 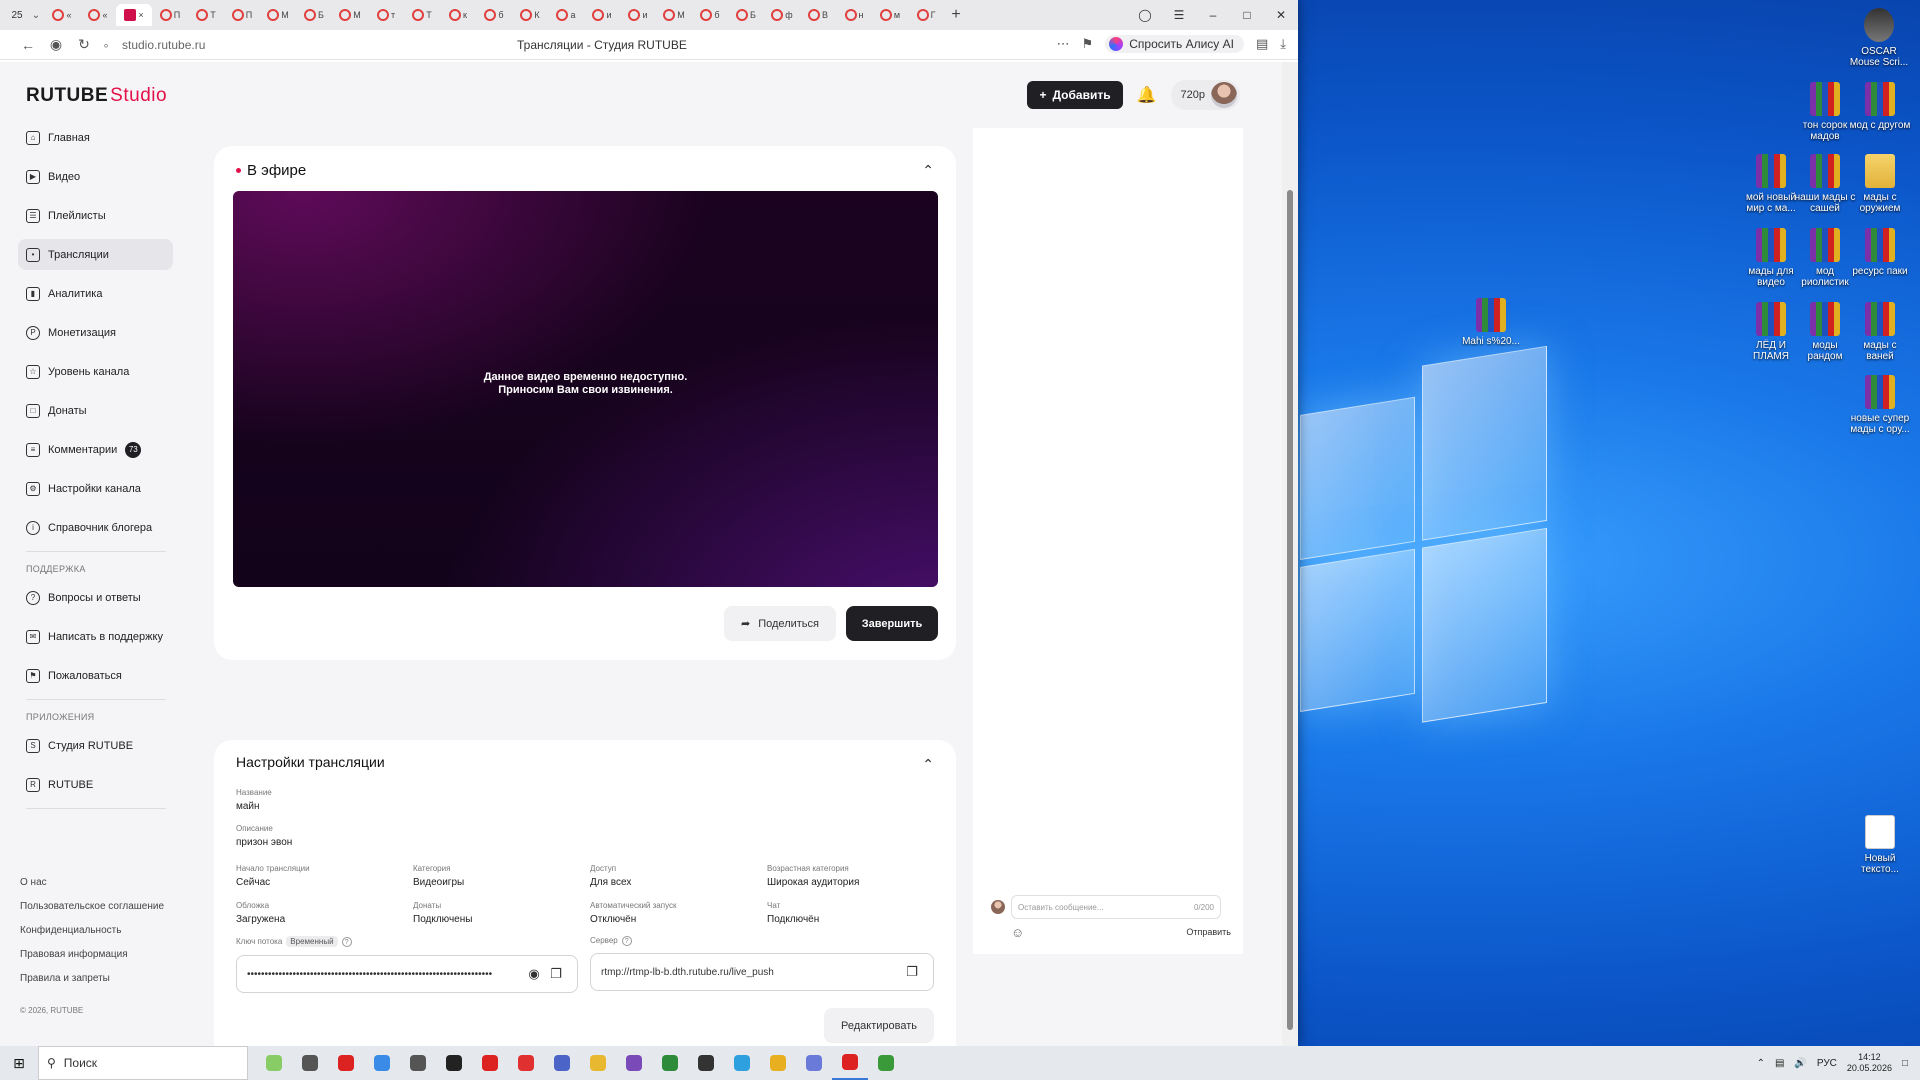 What do you see at coordinates (1075, 95) in the screenshot?
I see `add-button: + Добавить` at bounding box center [1075, 95].